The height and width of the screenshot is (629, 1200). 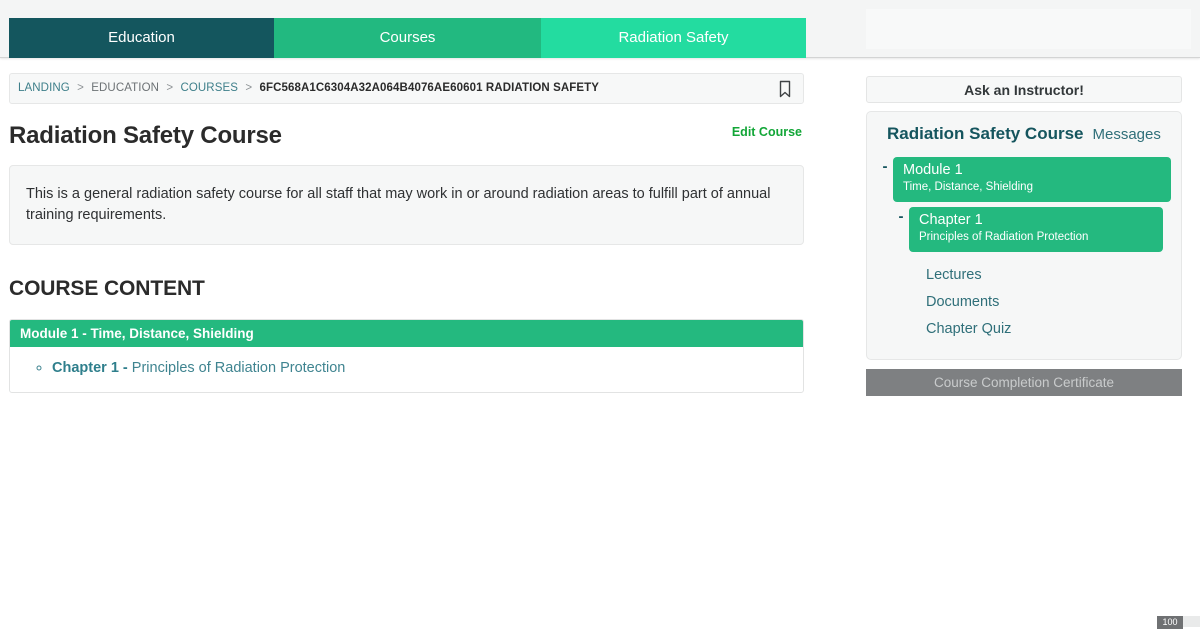 What do you see at coordinates (767, 132) in the screenshot?
I see `edit-course-link: Edit Course` at bounding box center [767, 132].